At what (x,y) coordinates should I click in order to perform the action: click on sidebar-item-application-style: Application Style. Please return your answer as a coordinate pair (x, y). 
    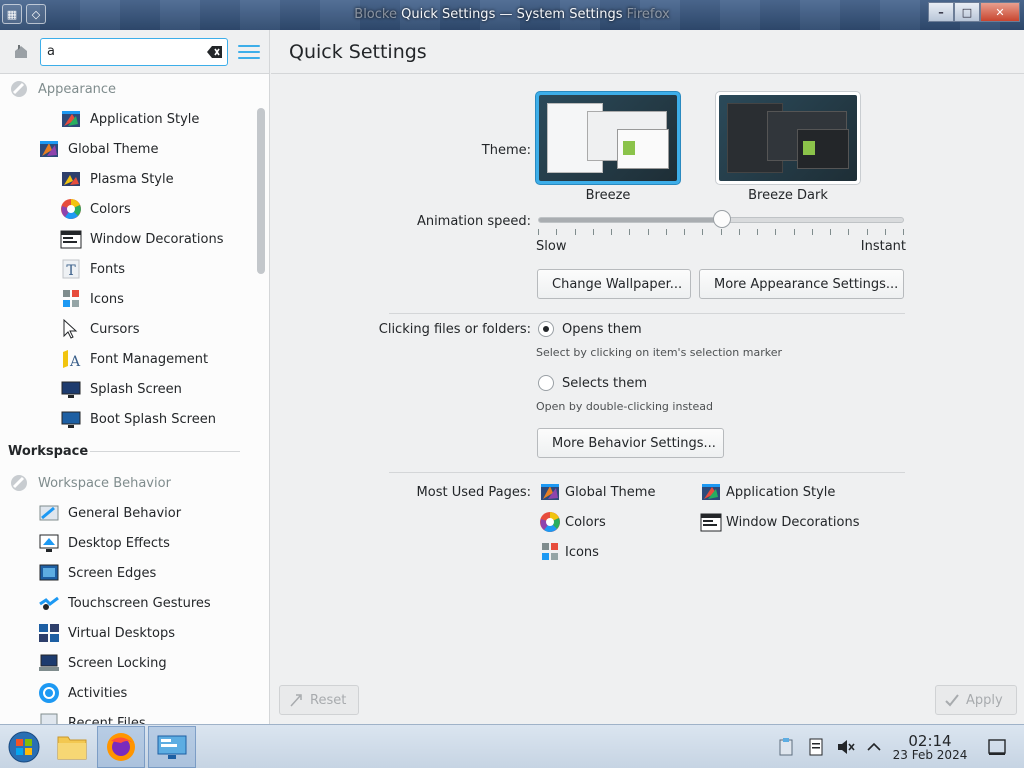
    Looking at the image, I should click on (125, 119).